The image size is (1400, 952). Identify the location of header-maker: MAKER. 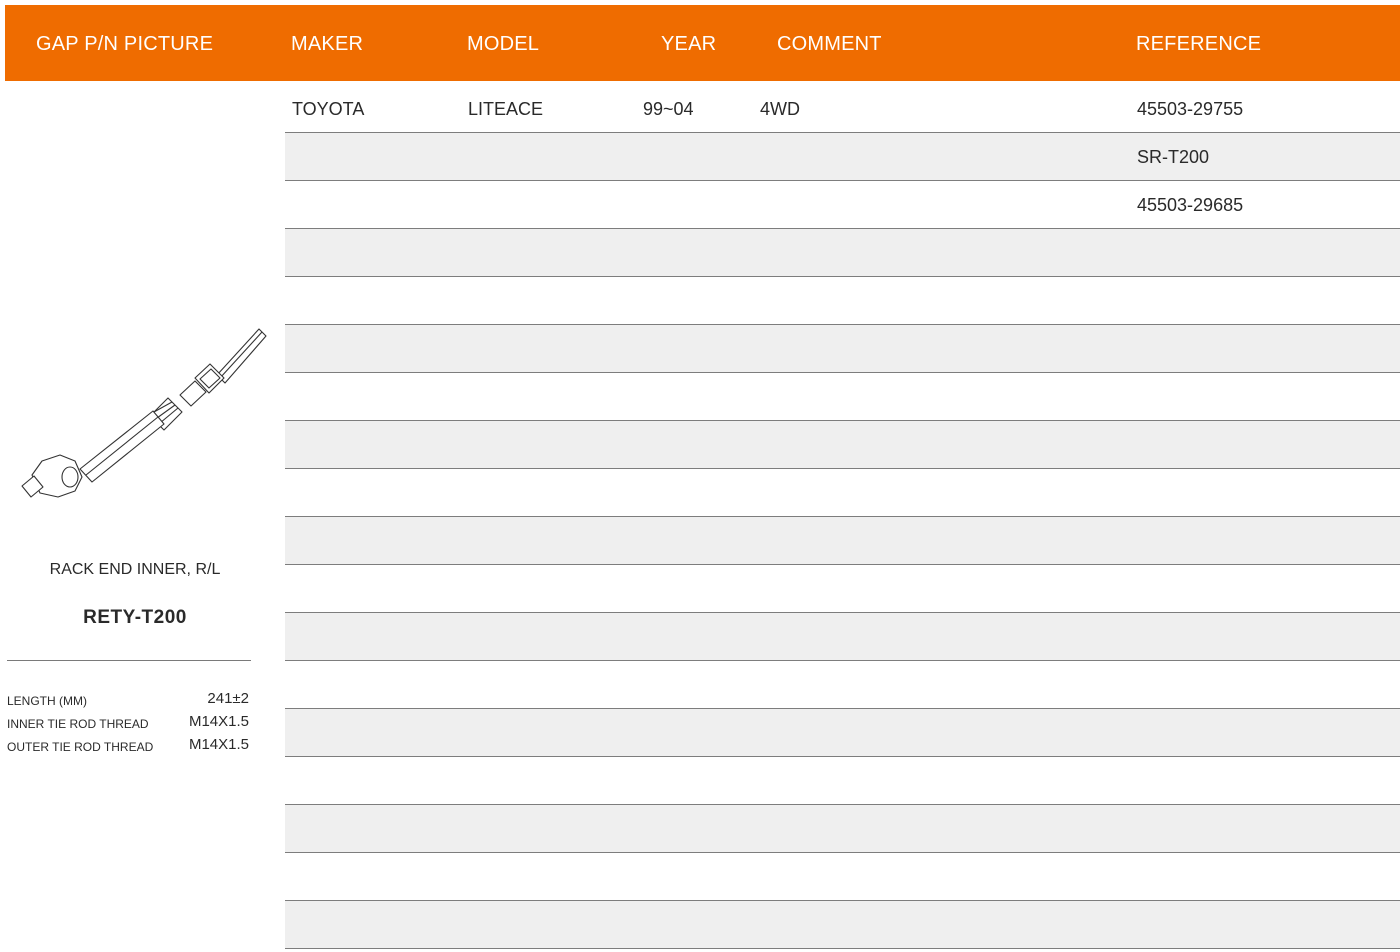
(327, 44).